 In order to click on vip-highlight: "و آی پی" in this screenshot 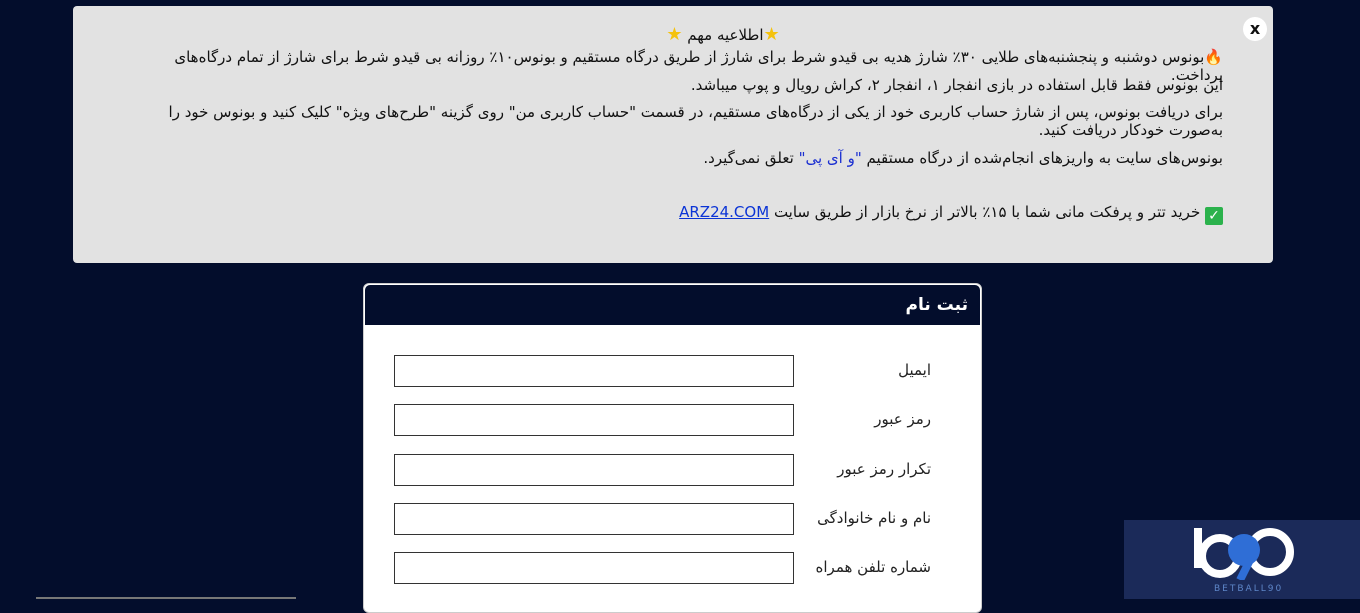, I will do `click(830, 158)`.